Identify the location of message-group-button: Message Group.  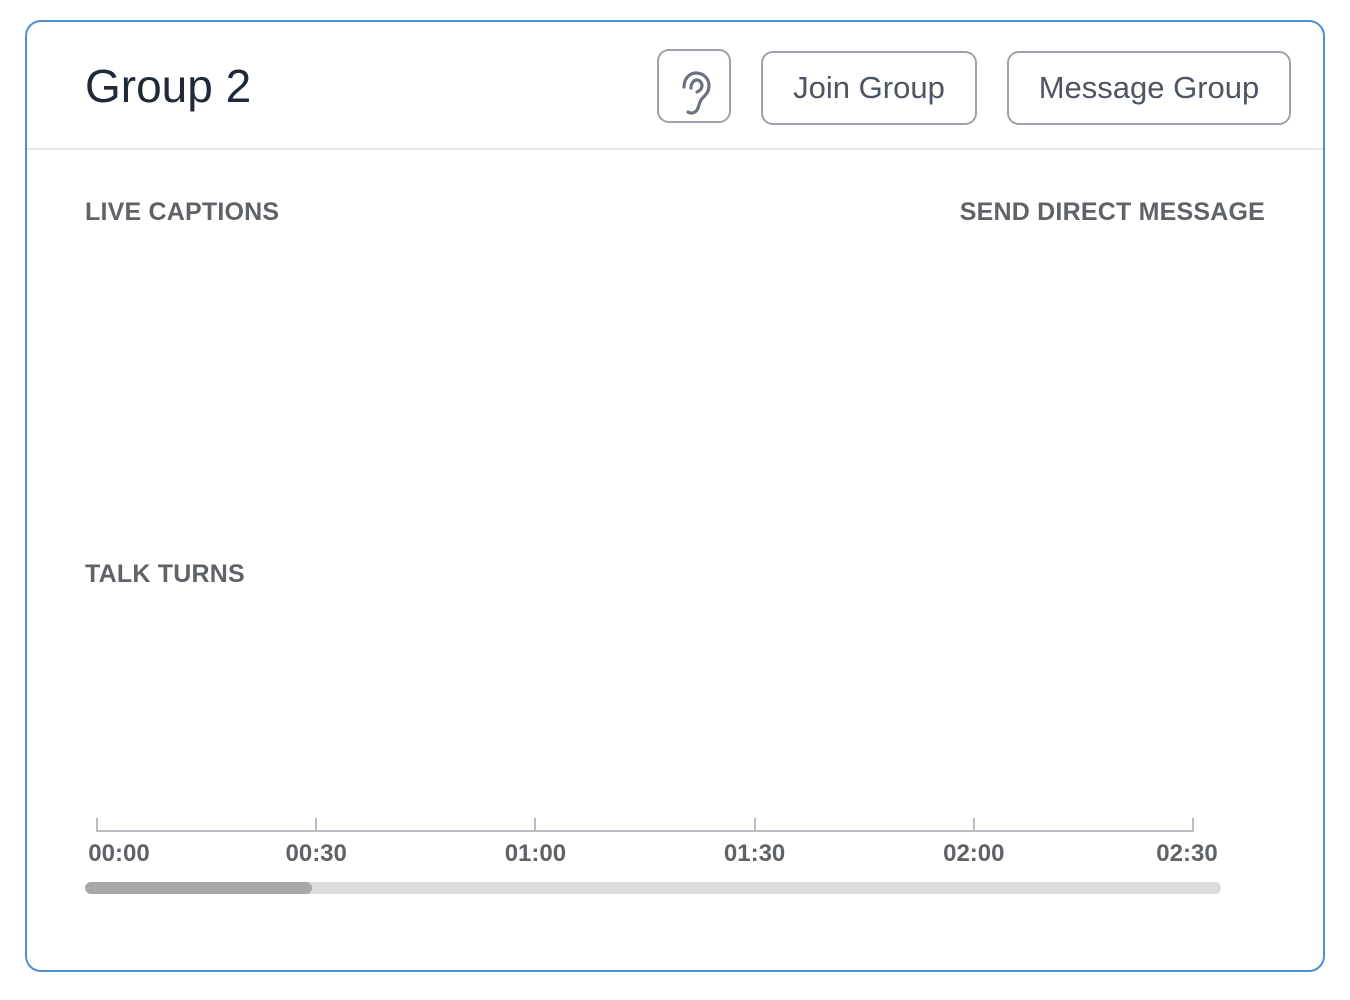
(1149, 88).